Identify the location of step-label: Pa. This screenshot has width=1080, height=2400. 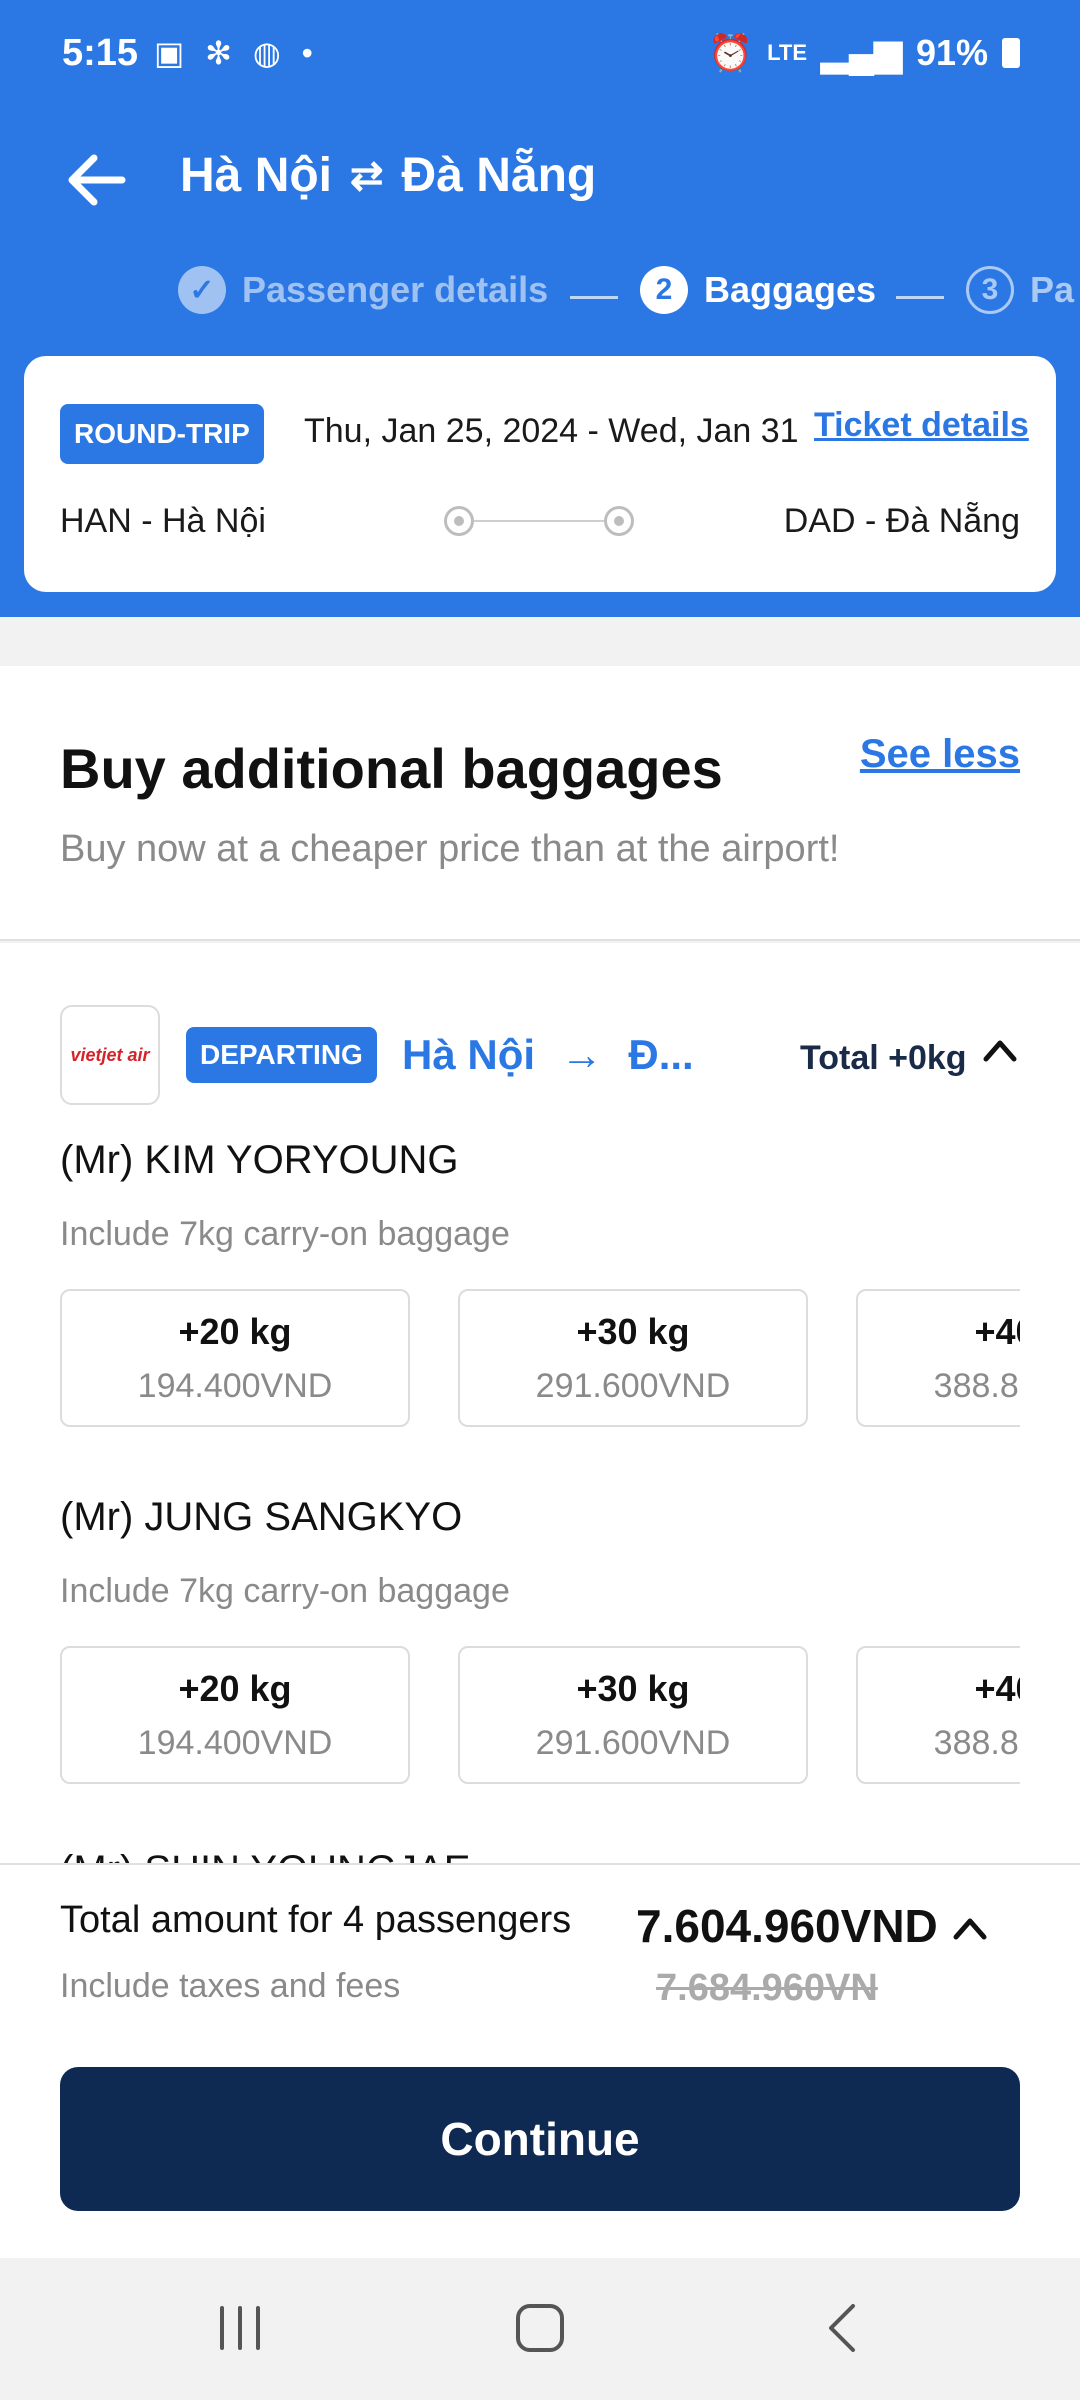
(1052, 289).